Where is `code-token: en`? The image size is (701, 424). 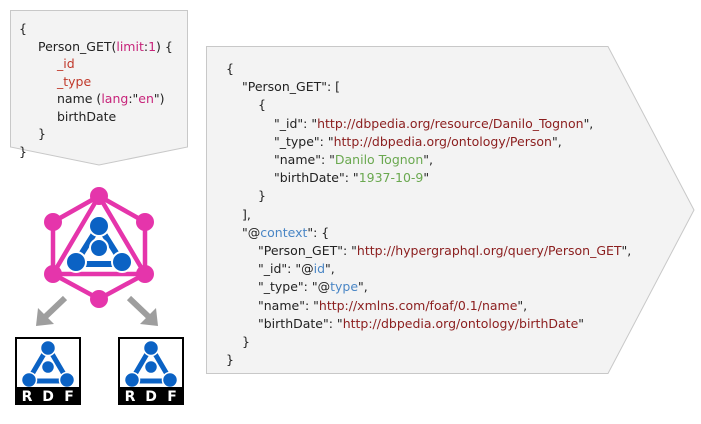 code-token: en is located at coordinates (146, 98).